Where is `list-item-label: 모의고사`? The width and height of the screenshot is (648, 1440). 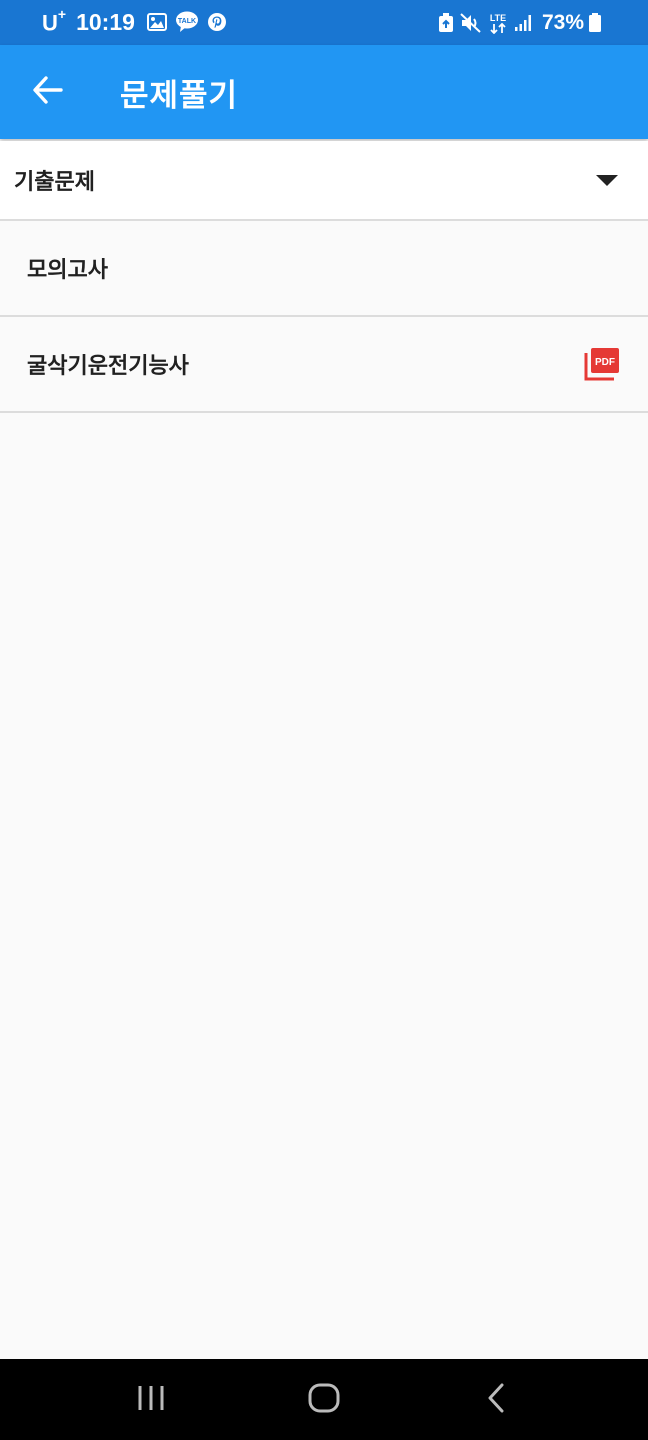
list-item-label: 모의고사 is located at coordinates (67, 270).